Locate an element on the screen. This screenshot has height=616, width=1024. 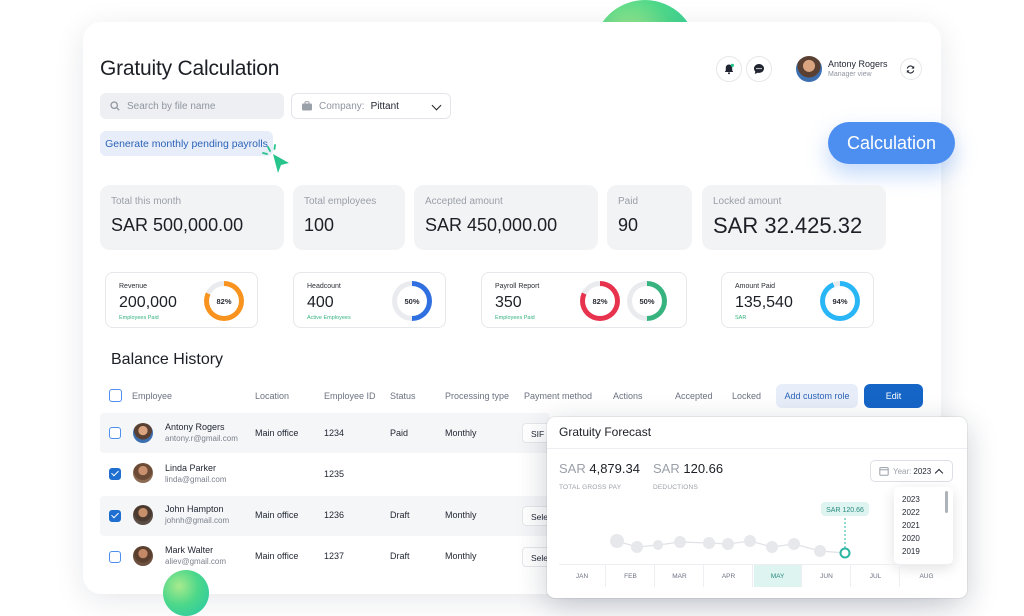
gross-pay-value: SAR 4,879.34 is located at coordinates (599, 468).